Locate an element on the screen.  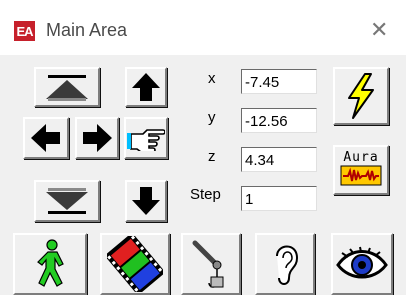
microphone-icon is located at coordinates (208, 264).